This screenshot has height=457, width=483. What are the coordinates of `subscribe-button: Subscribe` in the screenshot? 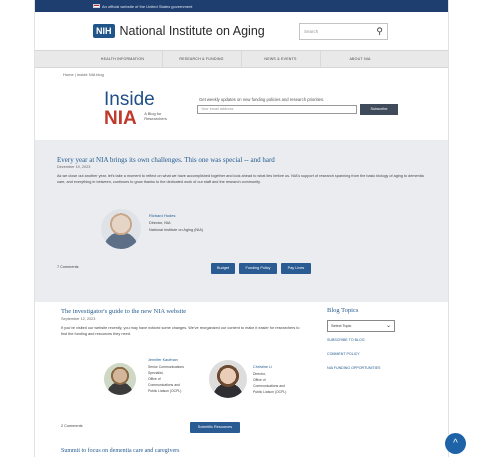 It's located at (379, 109).